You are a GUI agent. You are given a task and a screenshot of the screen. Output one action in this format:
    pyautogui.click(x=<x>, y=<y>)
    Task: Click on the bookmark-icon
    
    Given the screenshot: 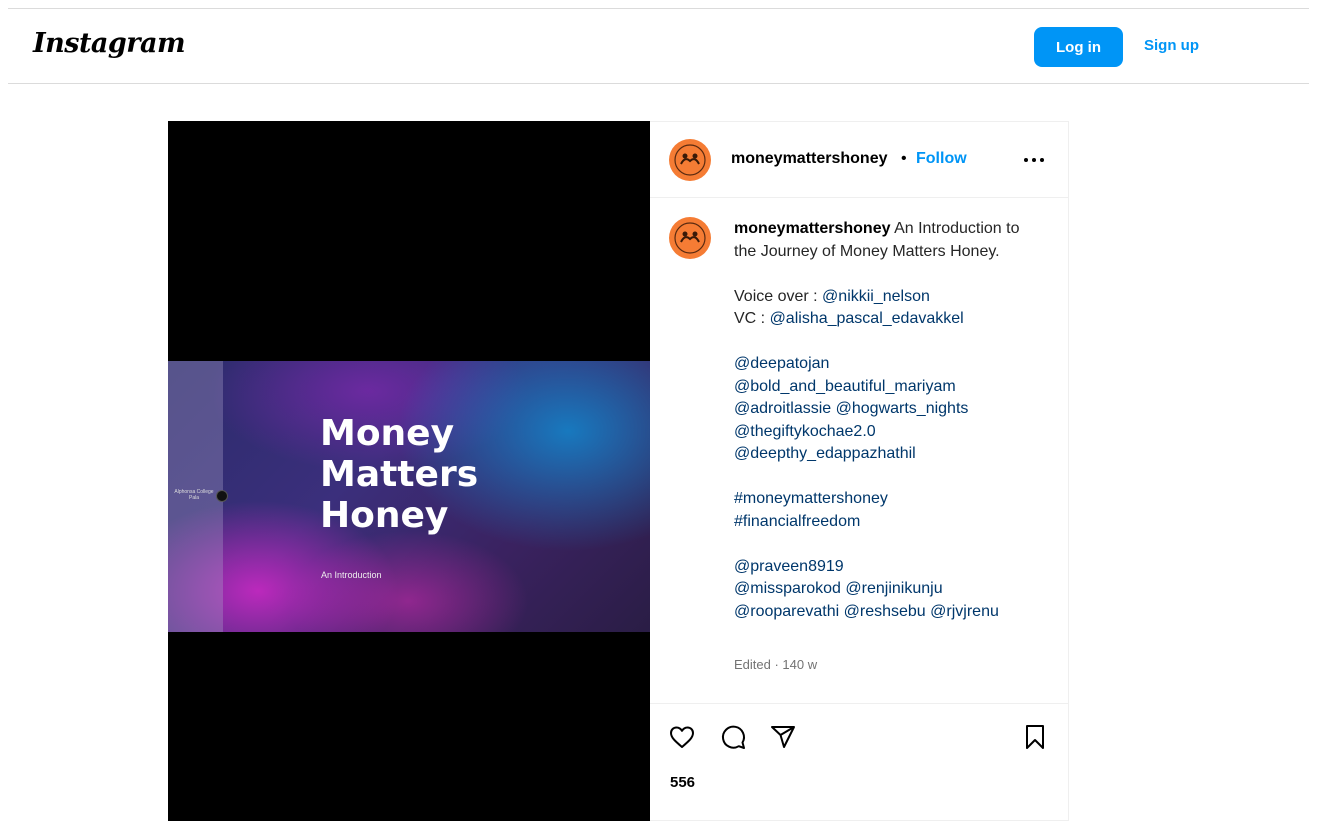 What is the action you would take?
    pyautogui.click(x=1035, y=737)
    